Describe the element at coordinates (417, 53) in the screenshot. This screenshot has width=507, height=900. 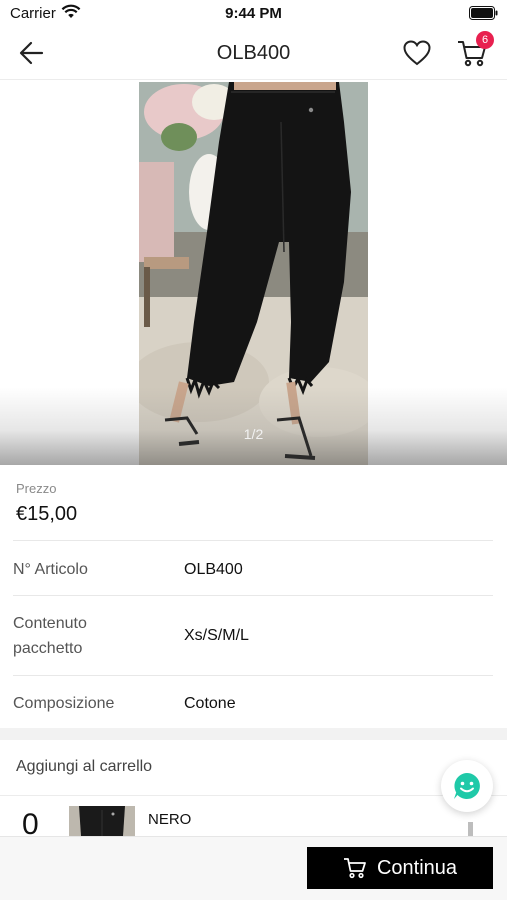
I see `favorite-heart-icon` at that location.